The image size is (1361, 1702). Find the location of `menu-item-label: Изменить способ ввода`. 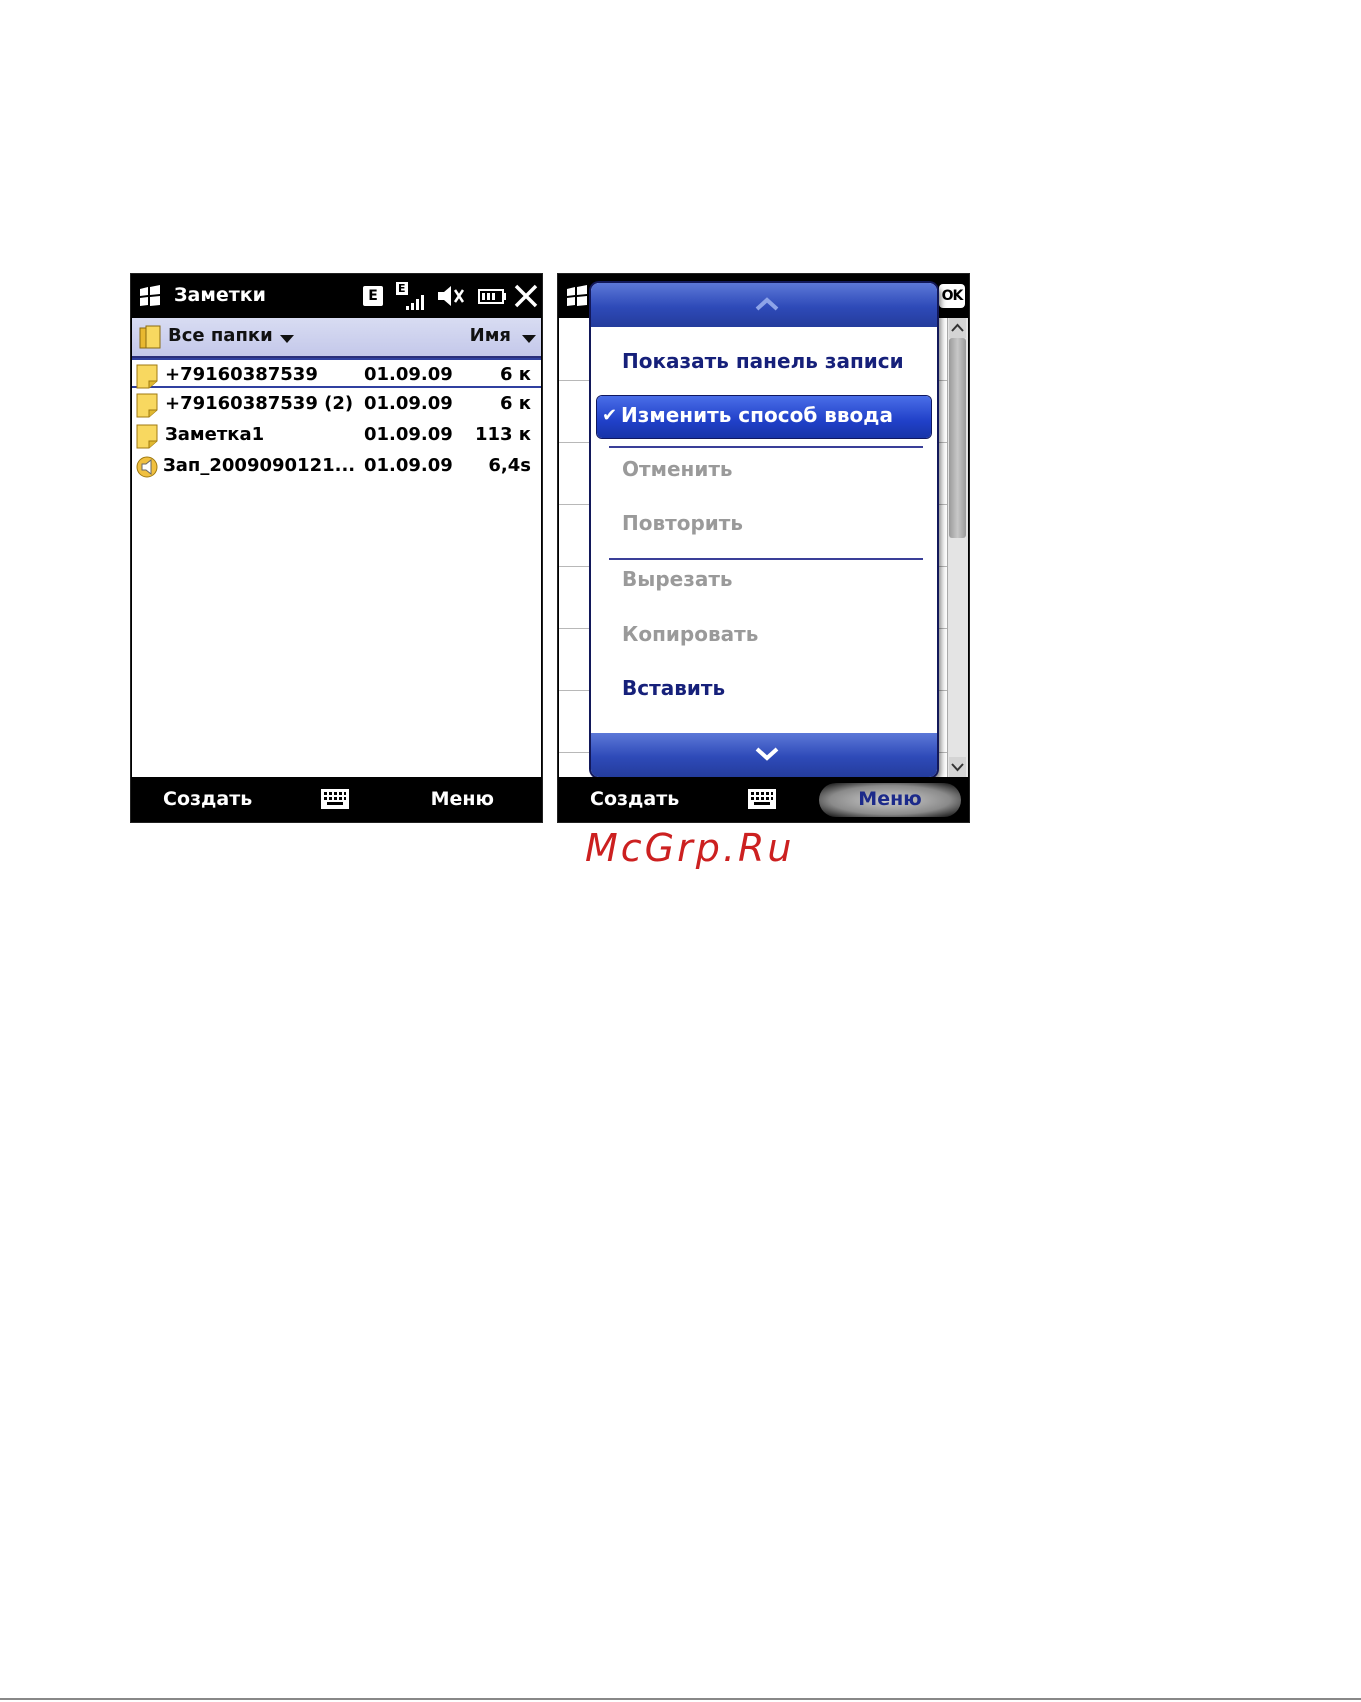

menu-item-label: Изменить способ ввода is located at coordinates (757, 415).